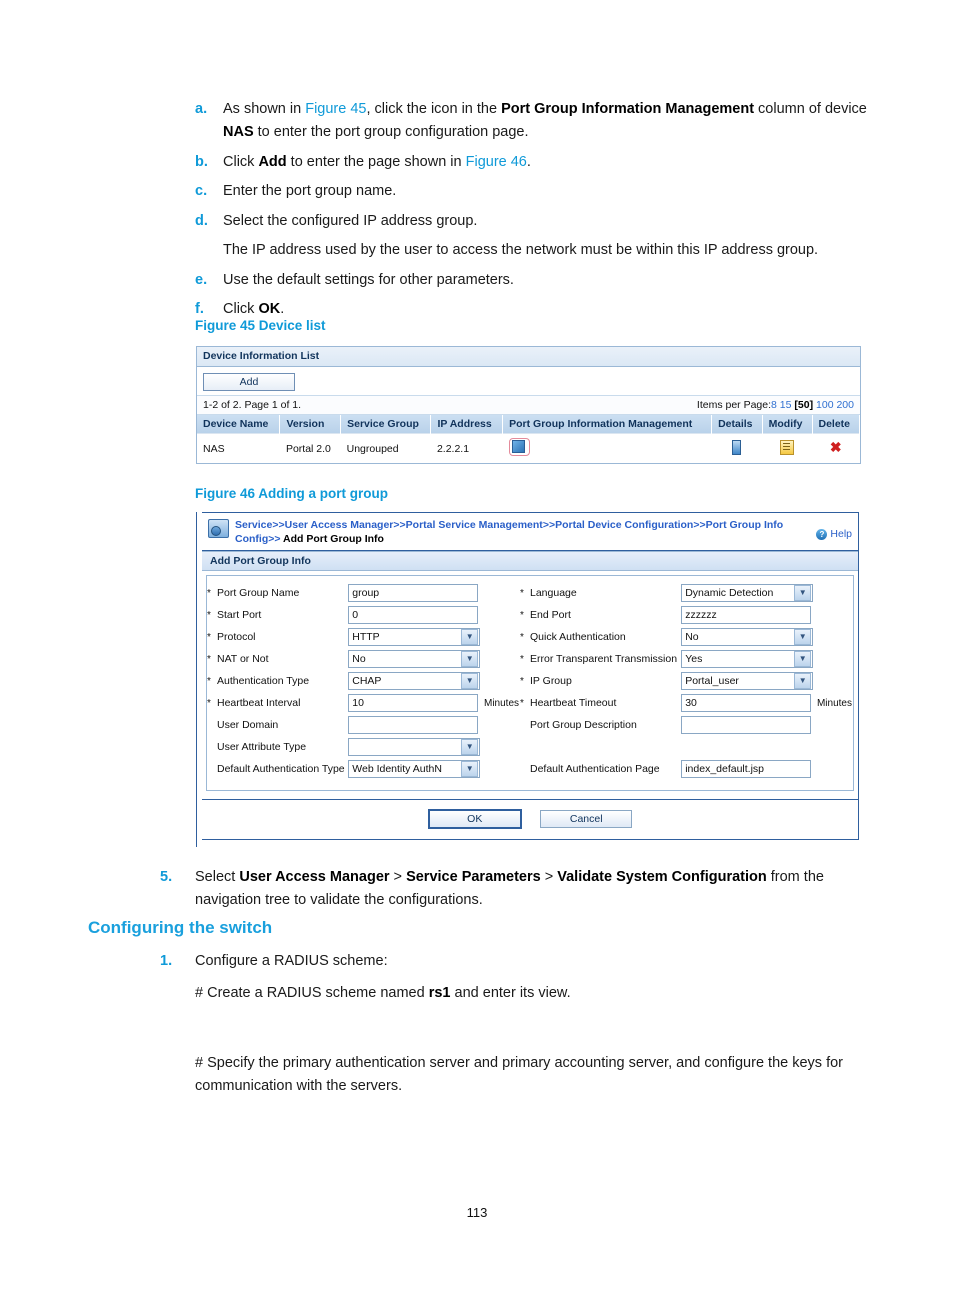 The height and width of the screenshot is (1296, 954). Describe the element at coordinates (439, 993) in the screenshot. I see `emphasis-text: rs1` at that location.